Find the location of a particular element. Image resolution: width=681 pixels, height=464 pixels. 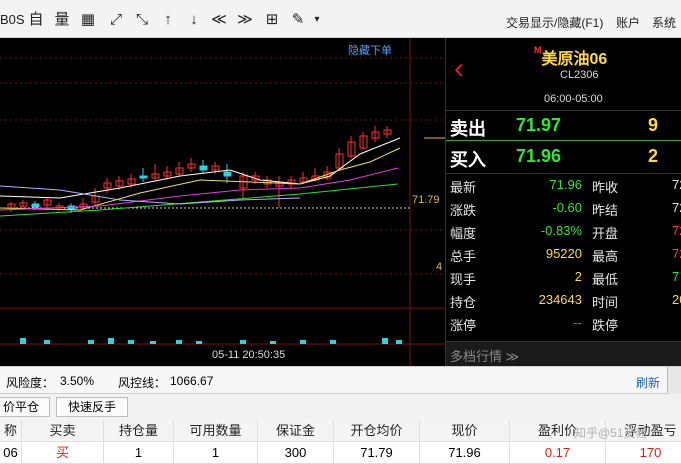

grid-icon: ⊞ is located at coordinates (272, 20).